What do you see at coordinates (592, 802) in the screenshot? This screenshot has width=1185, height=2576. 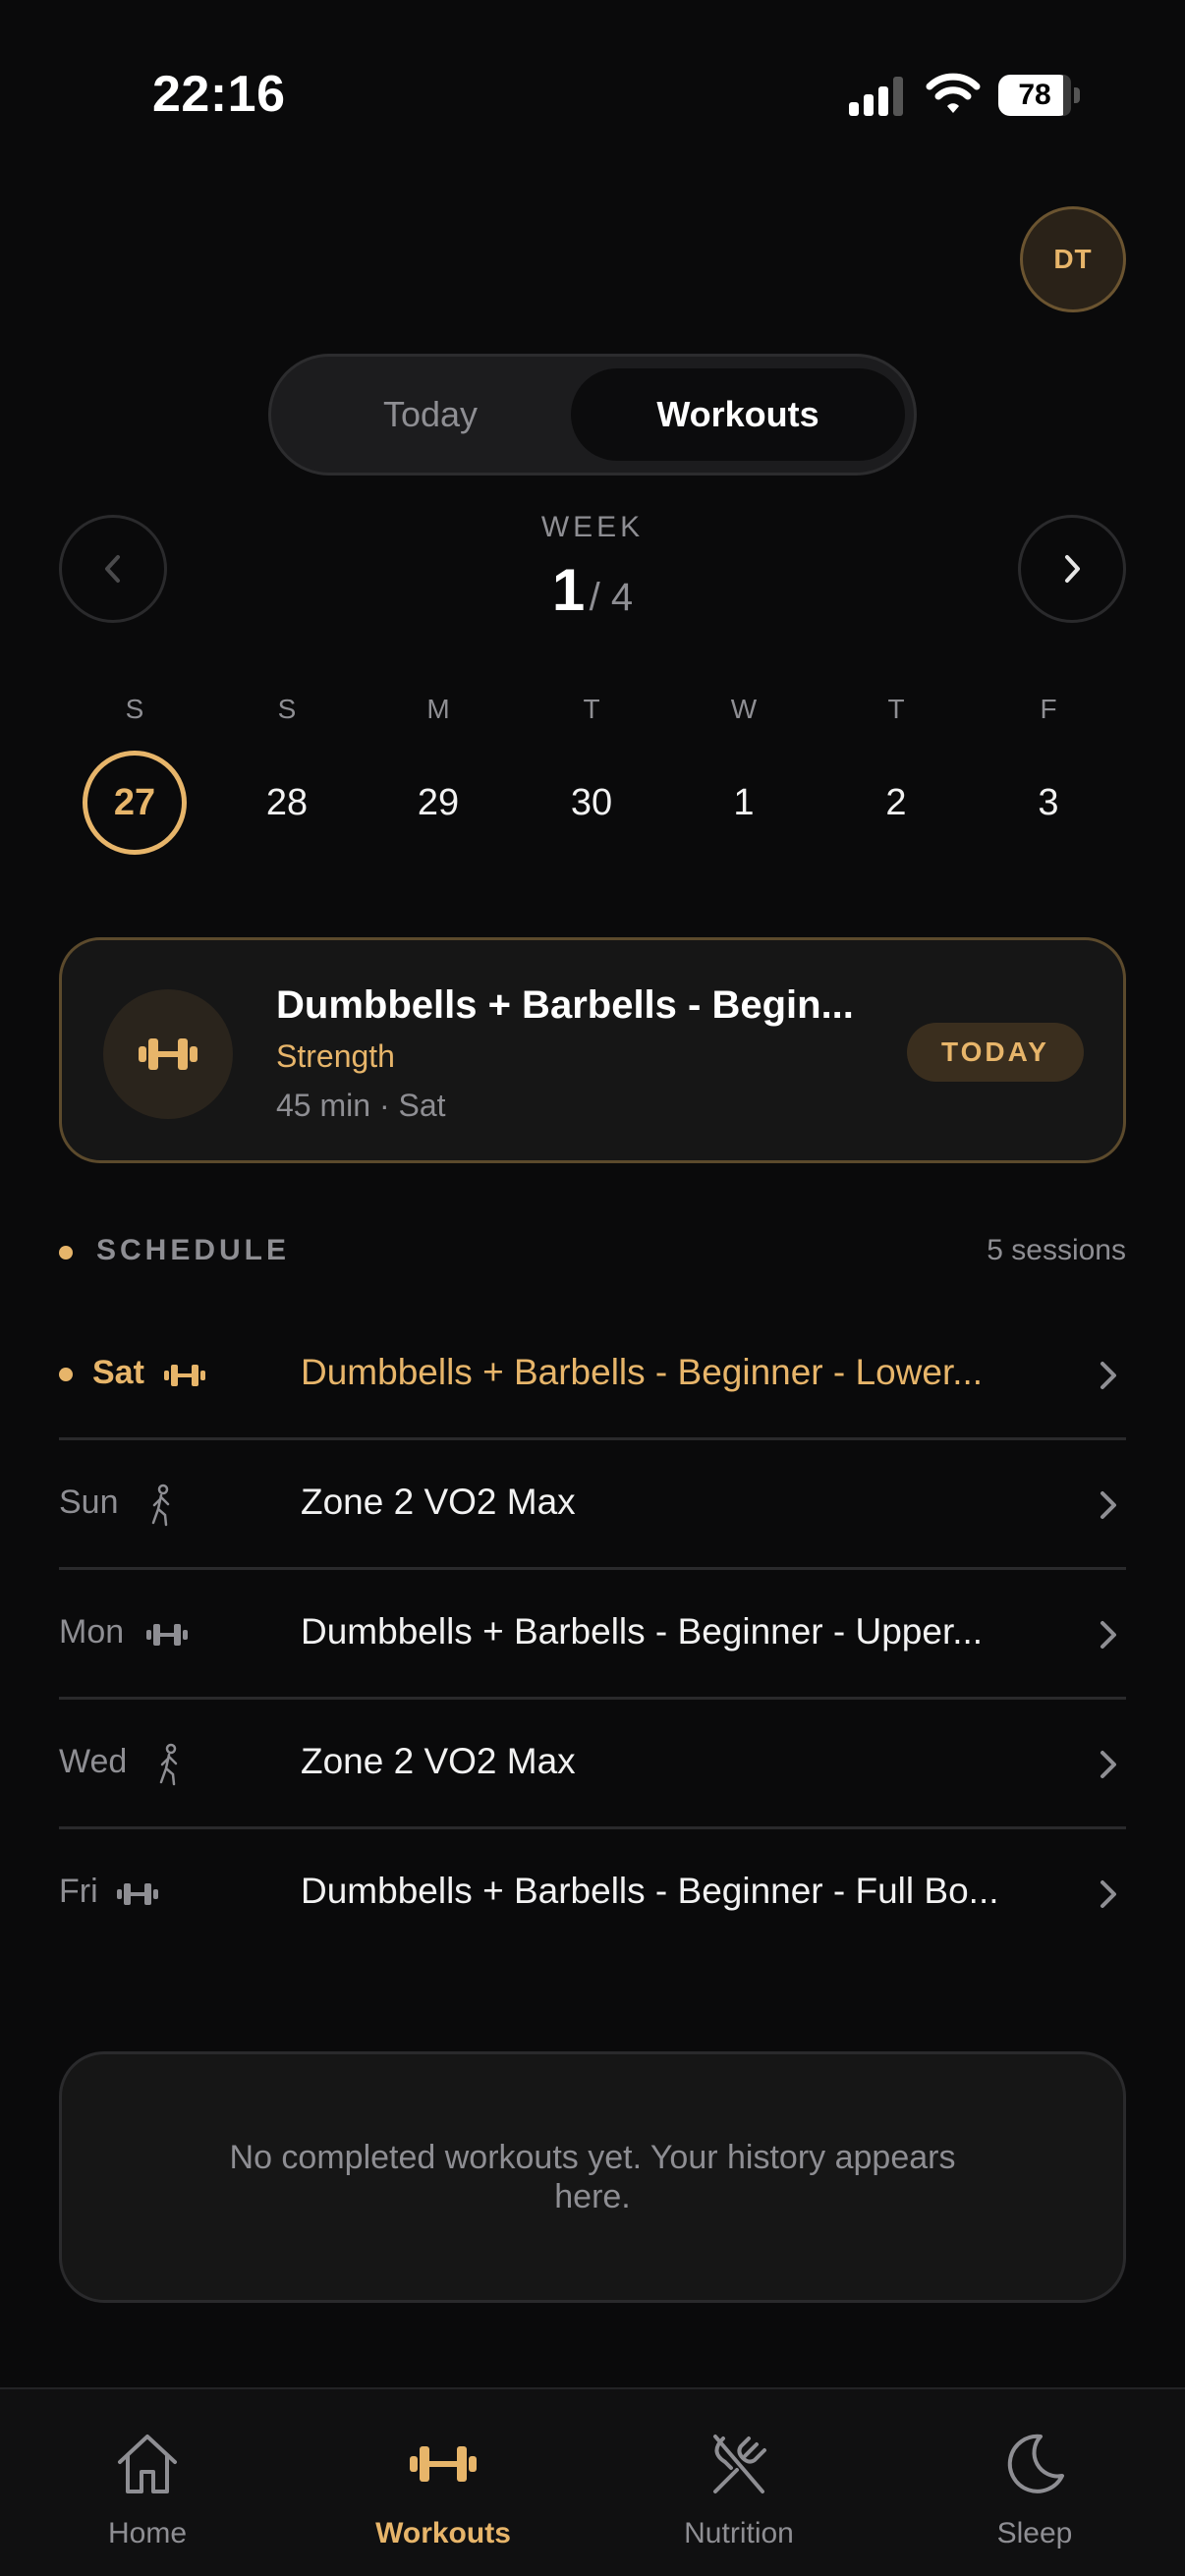 I see `day-number: 30` at bounding box center [592, 802].